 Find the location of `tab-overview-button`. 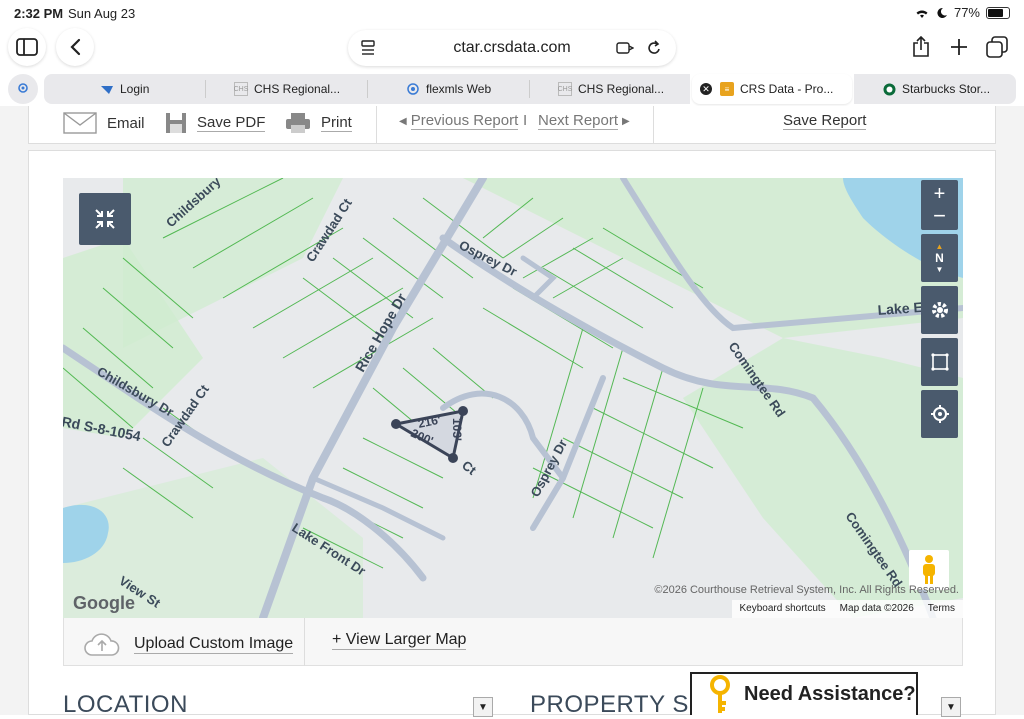

tab-overview-button is located at coordinates (997, 47).